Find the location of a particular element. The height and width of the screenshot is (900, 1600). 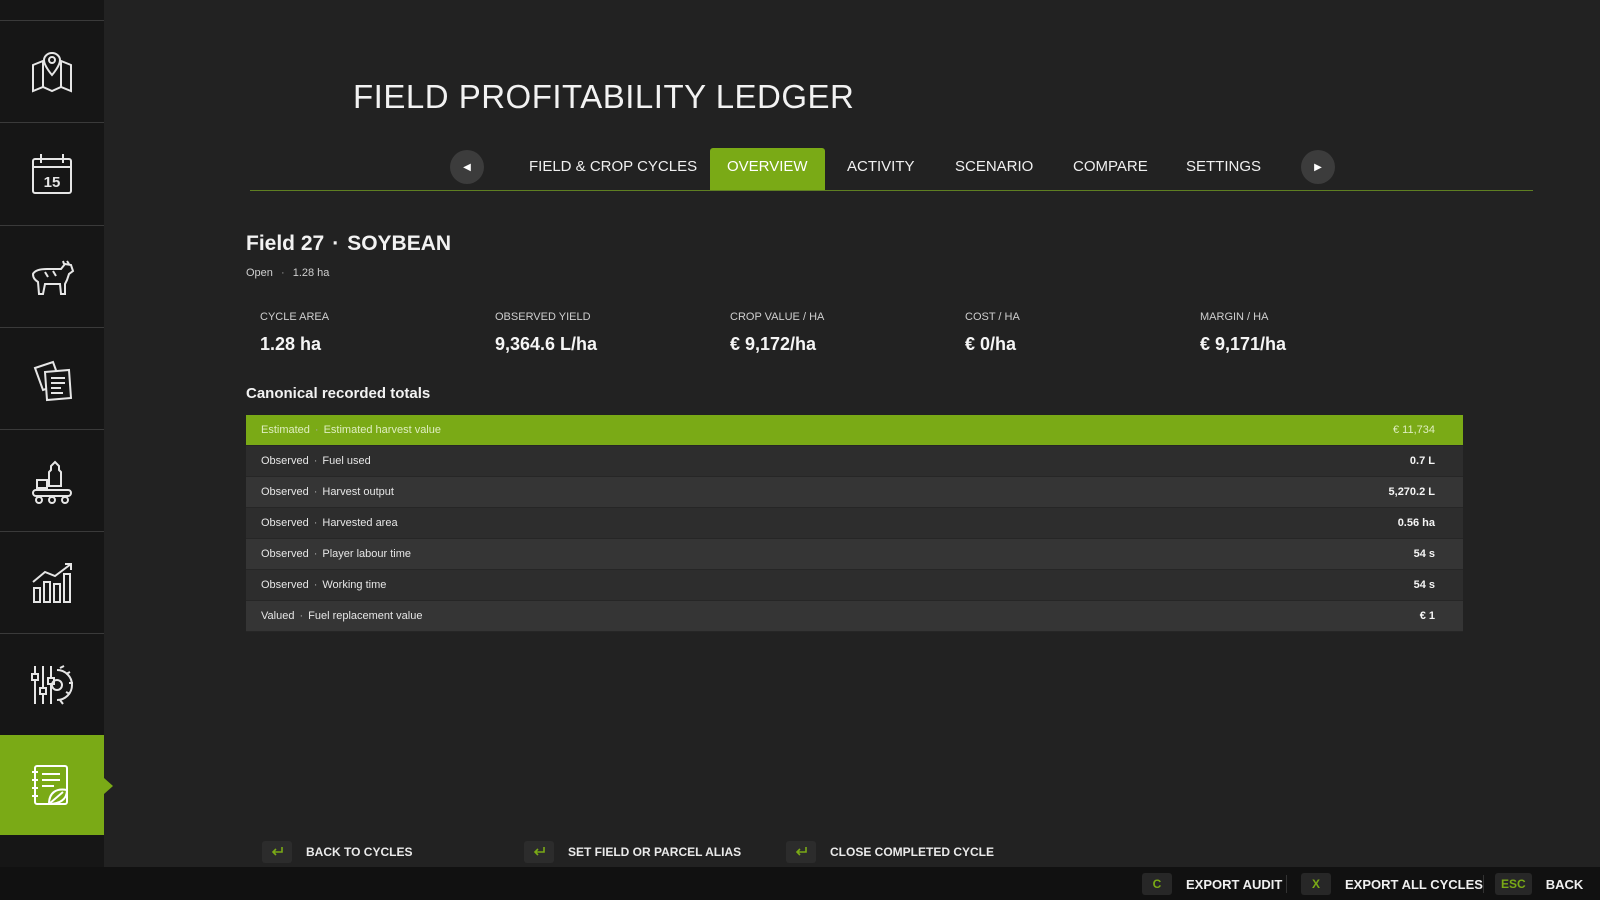

sidebar-item-map is located at coordinates (52, 71).